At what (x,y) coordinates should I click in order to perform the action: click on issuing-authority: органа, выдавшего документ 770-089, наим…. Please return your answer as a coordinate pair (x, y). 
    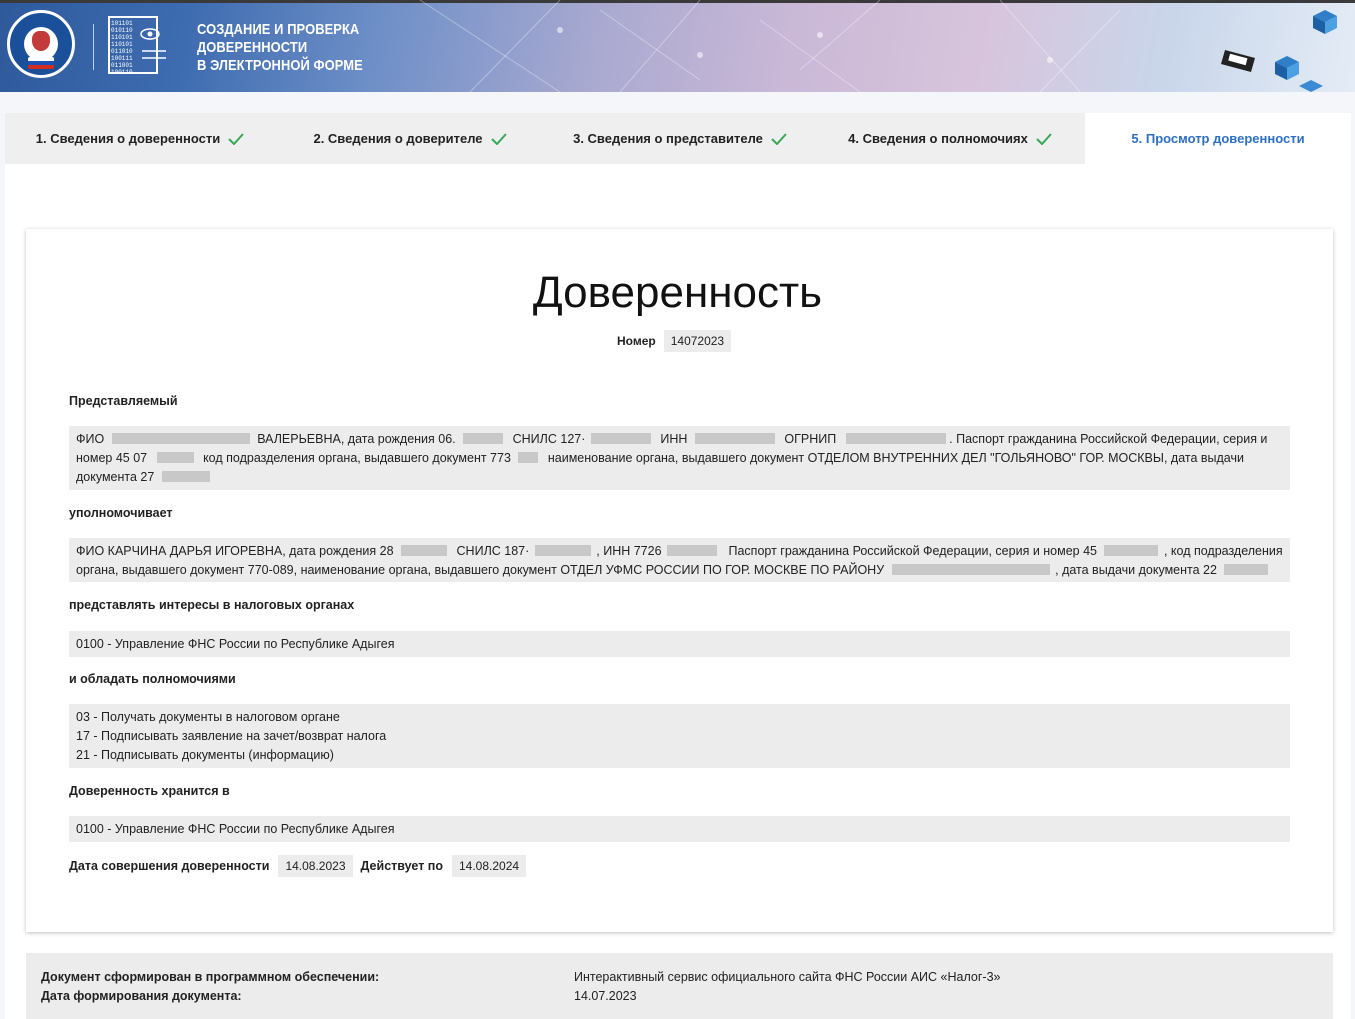
    Looking at the image, I should click on (480, 570).